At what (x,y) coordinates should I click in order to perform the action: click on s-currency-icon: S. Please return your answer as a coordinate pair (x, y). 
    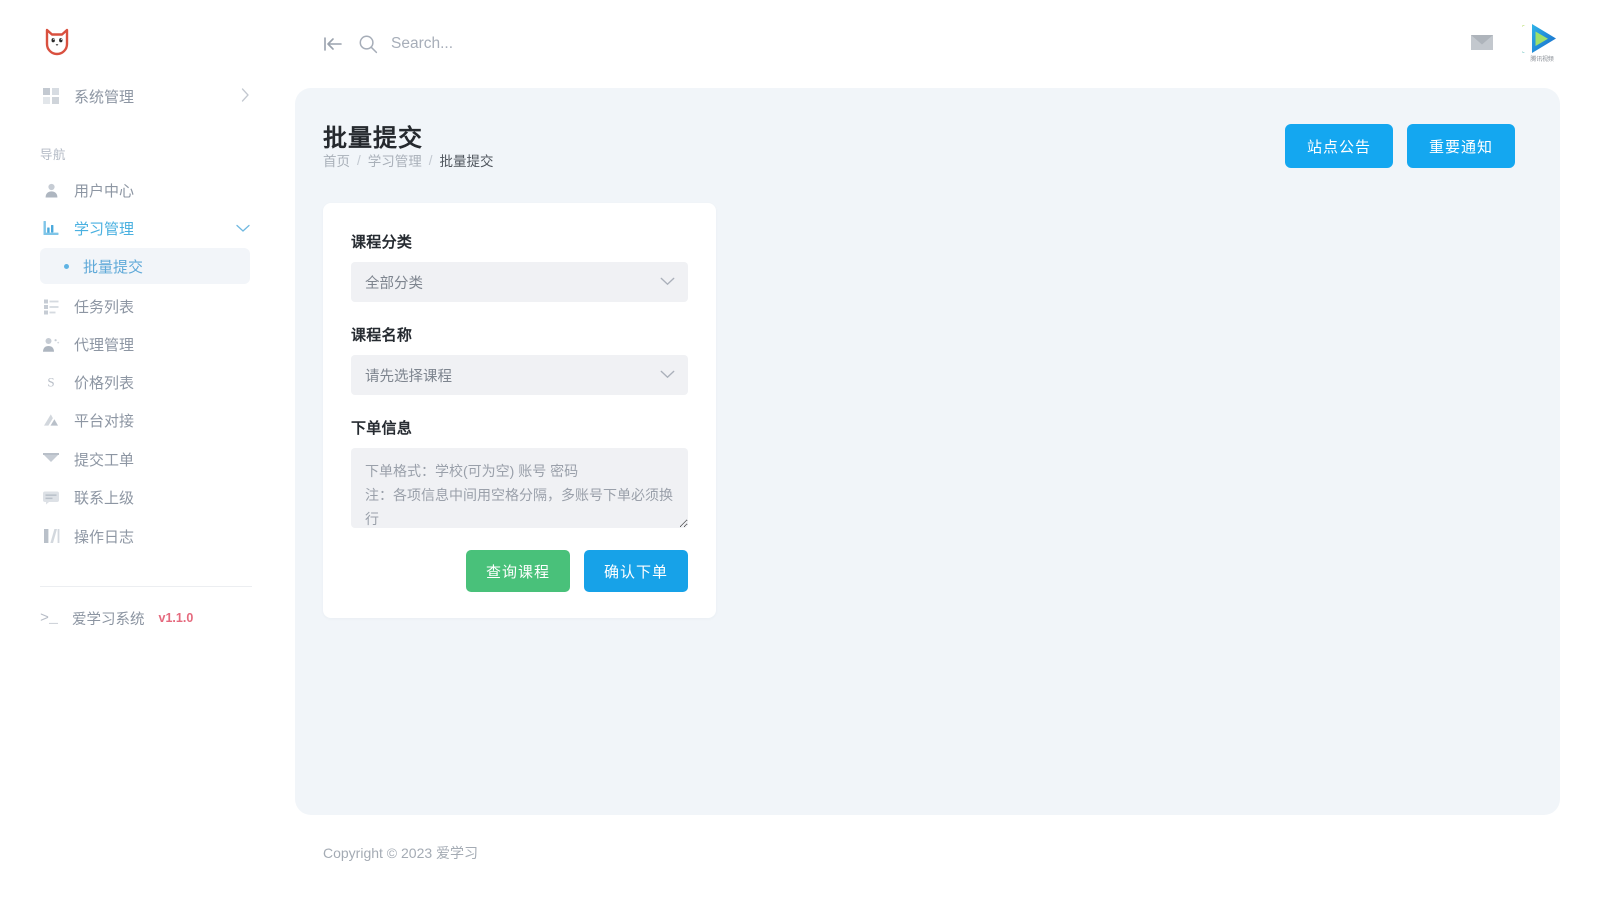
    Looking at the image, I should click on (51, 382).